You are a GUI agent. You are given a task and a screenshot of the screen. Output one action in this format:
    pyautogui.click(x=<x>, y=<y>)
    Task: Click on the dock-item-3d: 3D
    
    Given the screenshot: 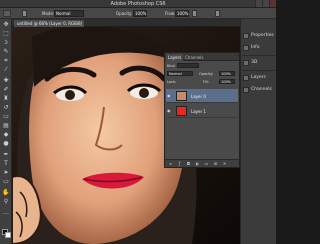 What is the action you would take?
    pyautogui.click(x=259, y=63)
    